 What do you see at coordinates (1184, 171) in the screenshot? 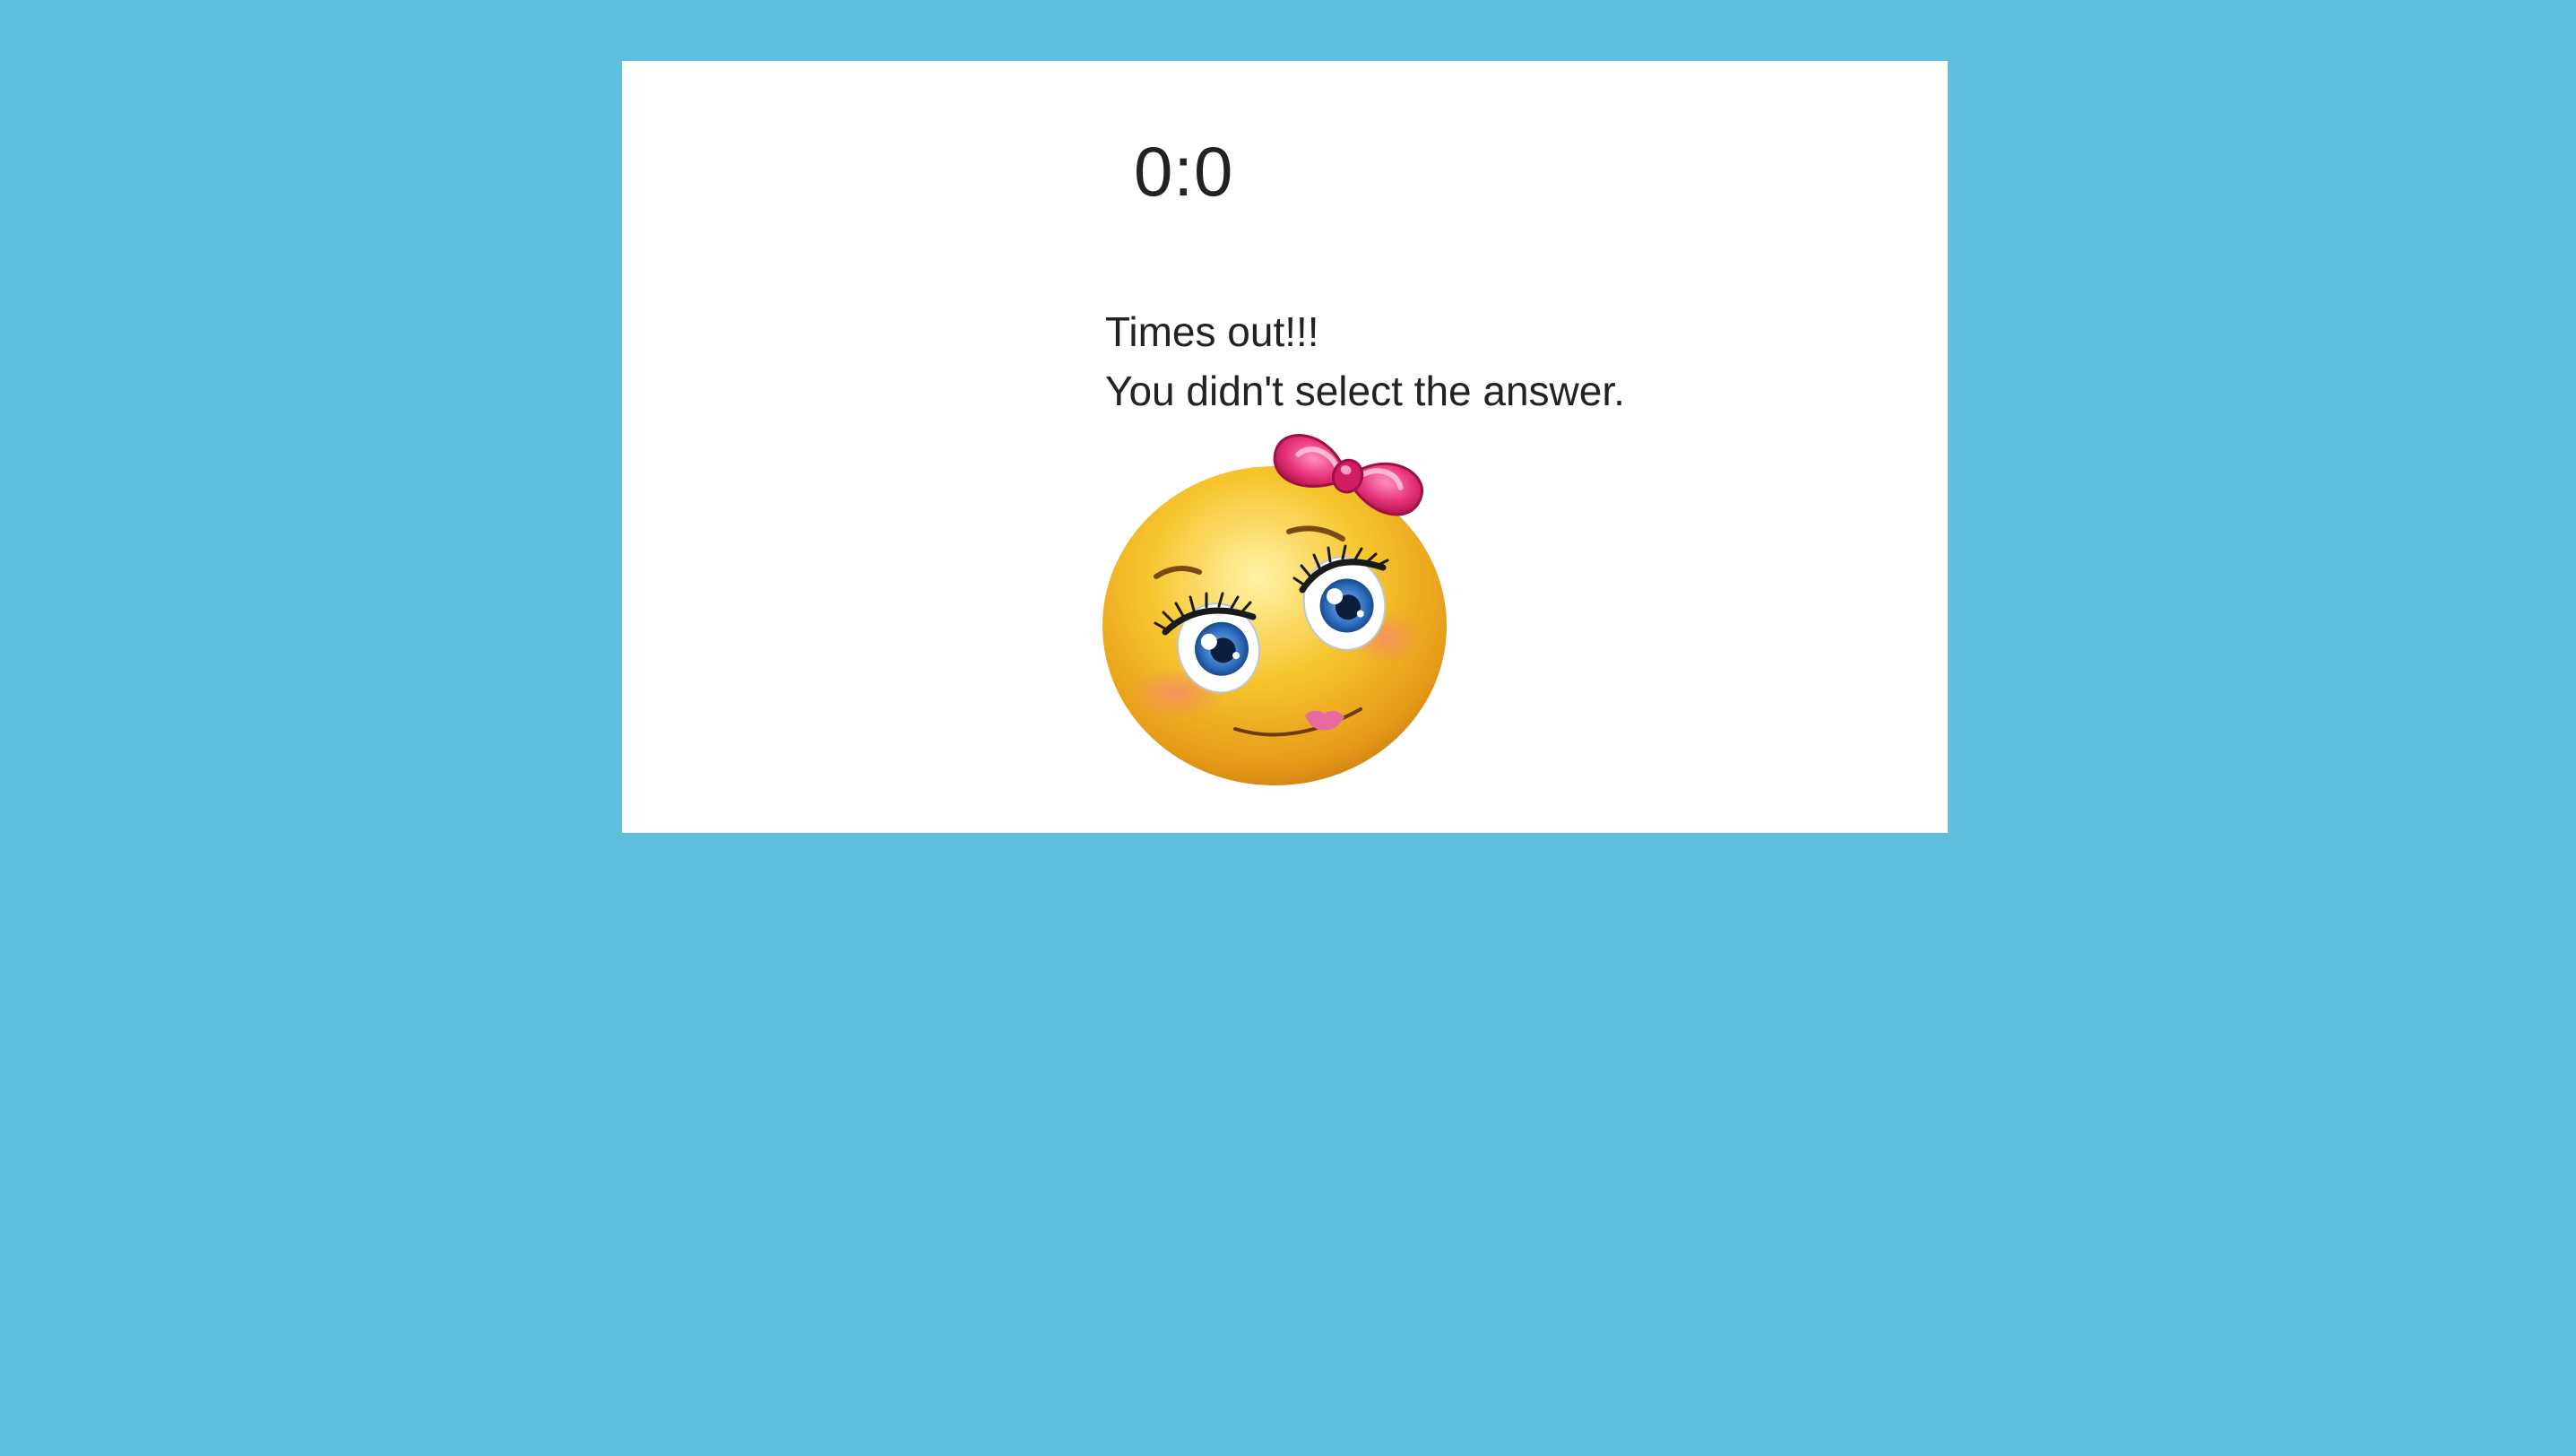
I see `countdown-timer: 0:0` at bounding box center [1184, 171].